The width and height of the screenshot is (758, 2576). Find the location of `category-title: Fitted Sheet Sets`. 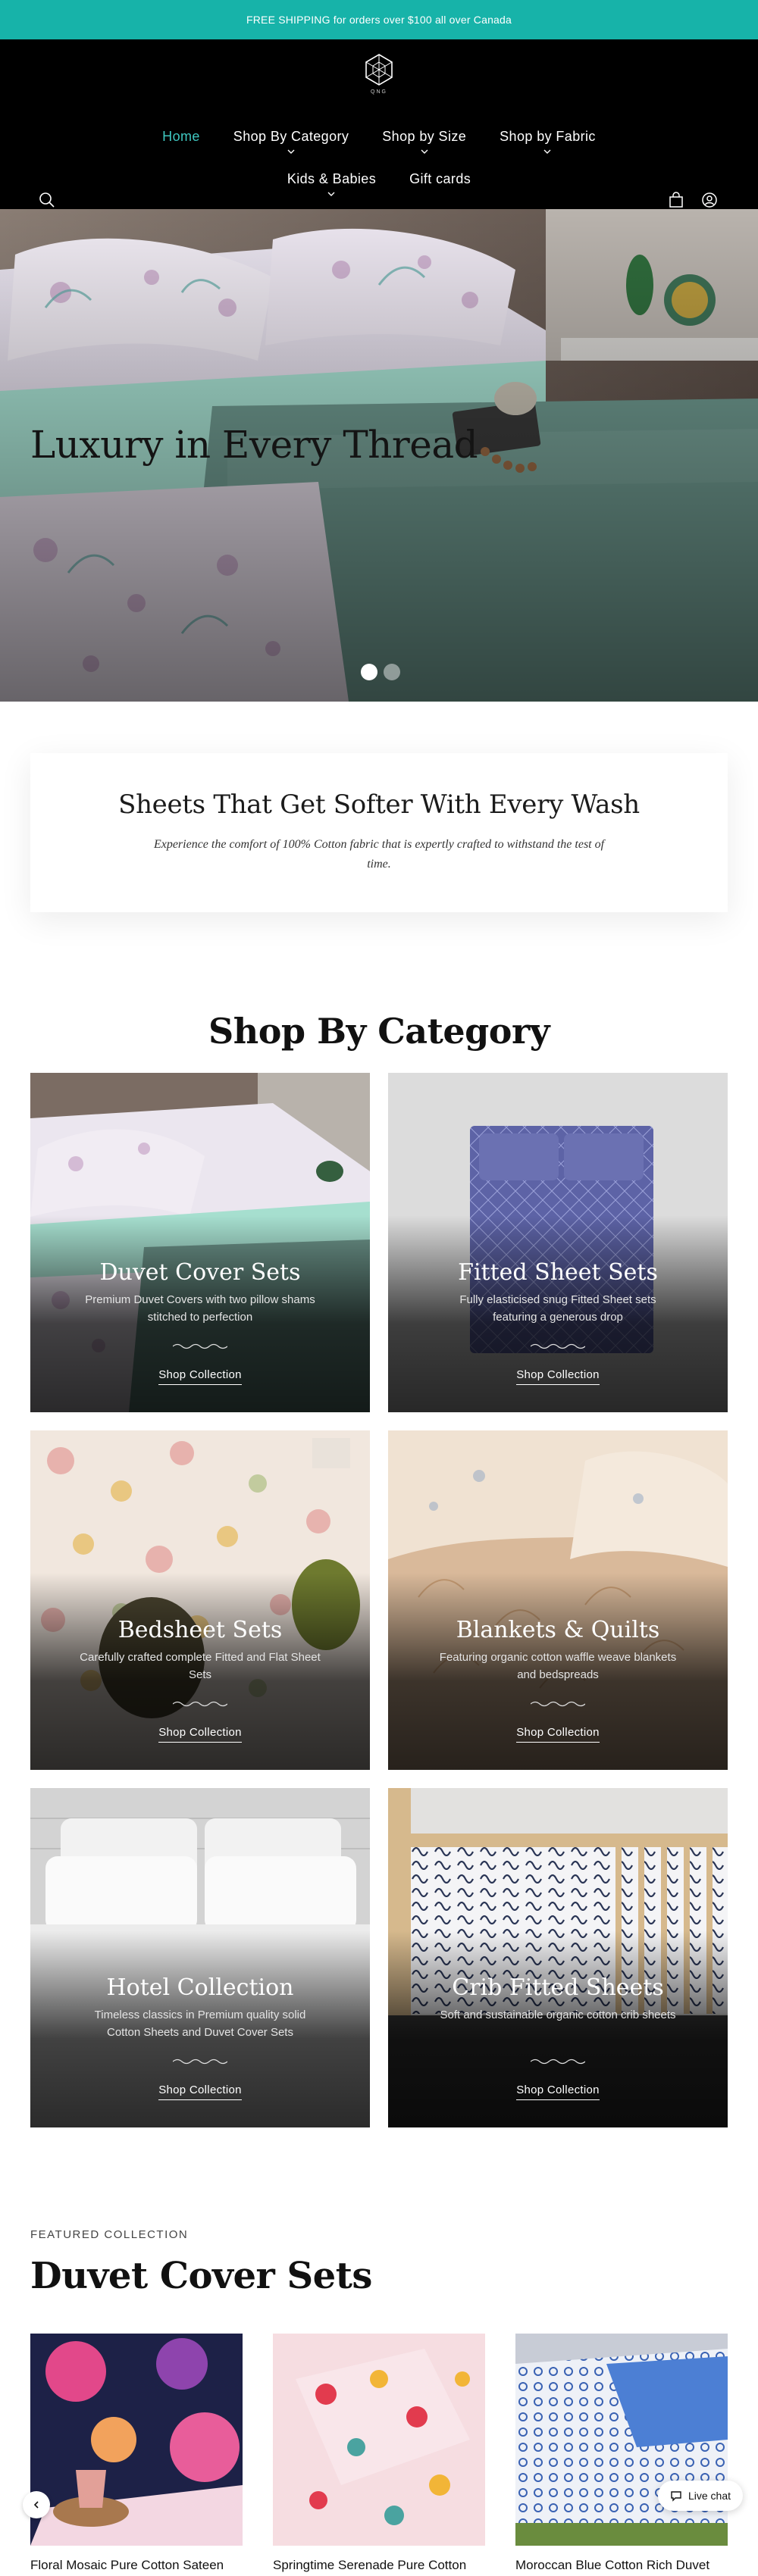

category-title: Fitted Sheet Sets is located at coordinates (558, 1272).